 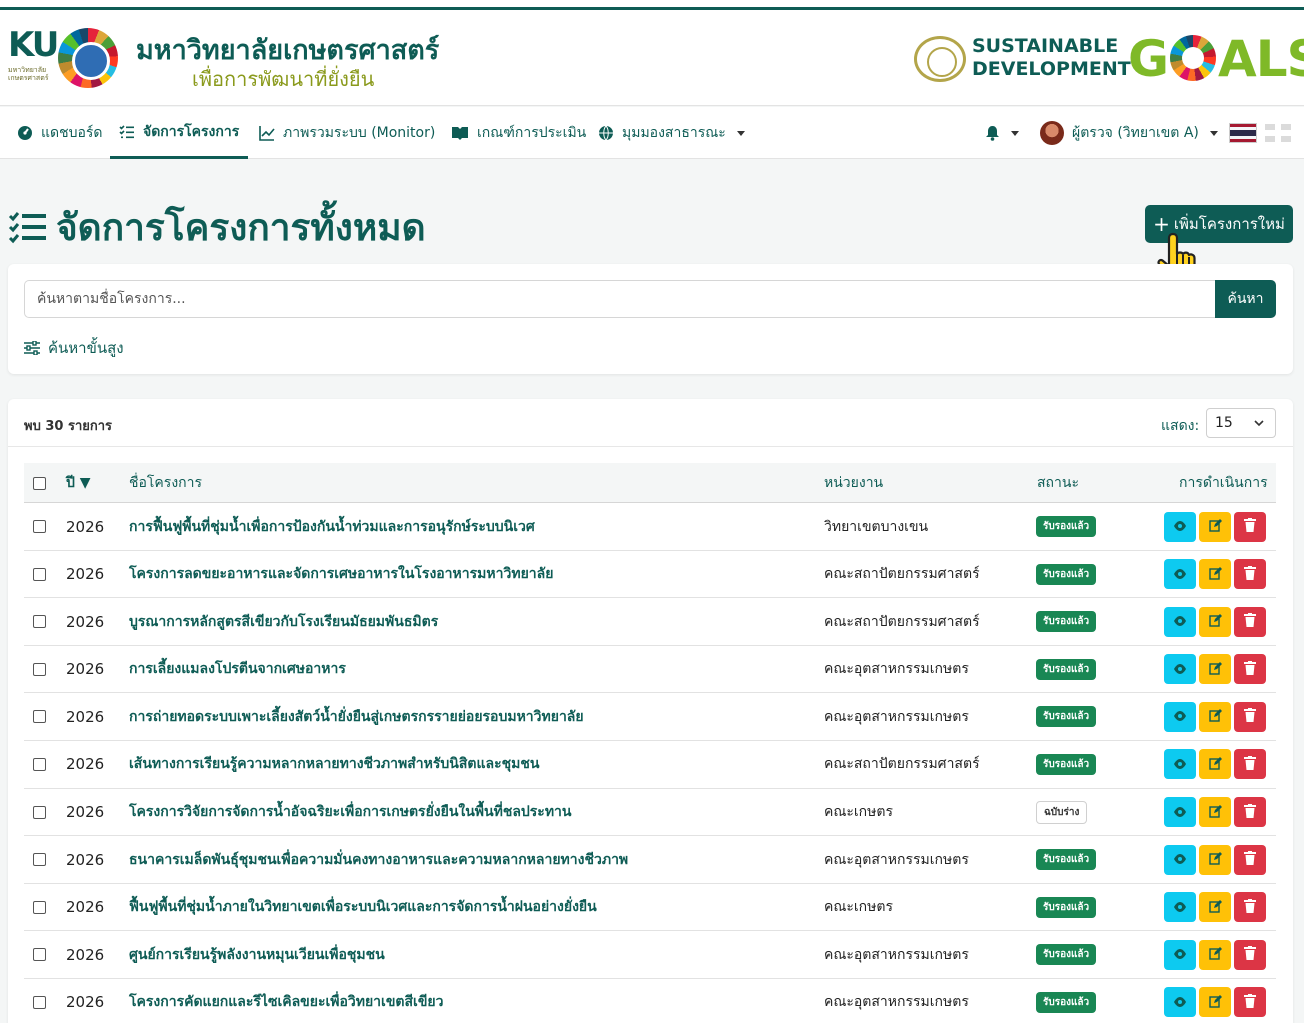 What do you see at coordinates (1243, 133) in the screenshot?
I see `thai-flag-icon` at bounding box center [1243, 133].